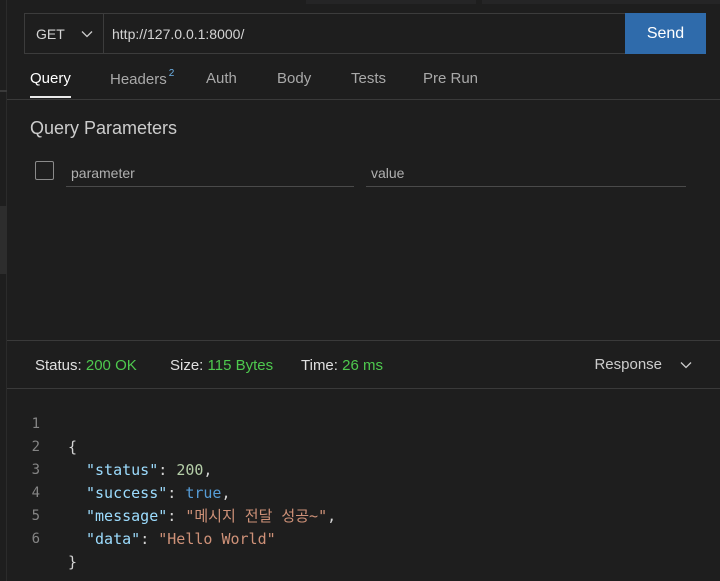 The height and width of the screenshot is (581, 720). What do you see at coordinates (526, 173) in the screenshot?
I see `param-value-input` at bounding box center [526, 173].